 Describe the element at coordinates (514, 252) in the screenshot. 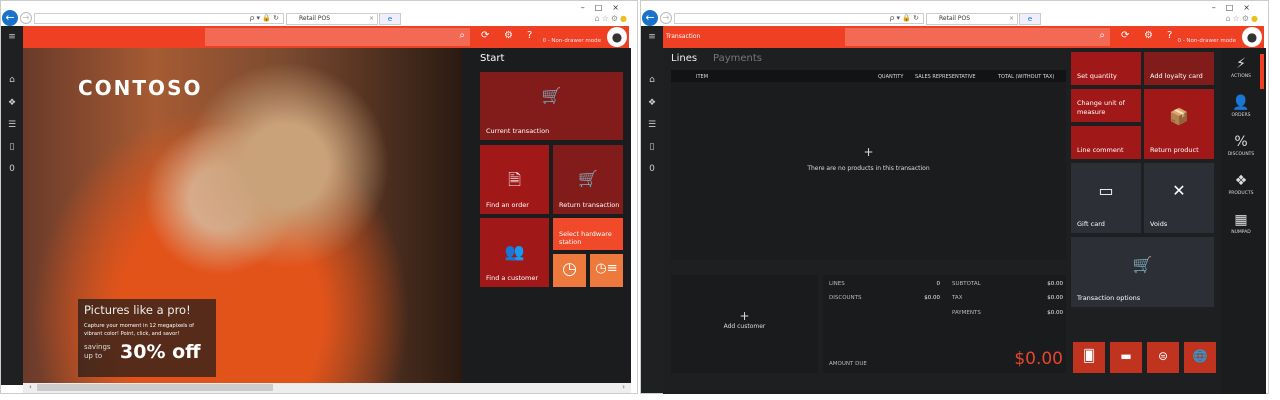

I see `tile-find-customer: 👥 Find a customer` at that location.